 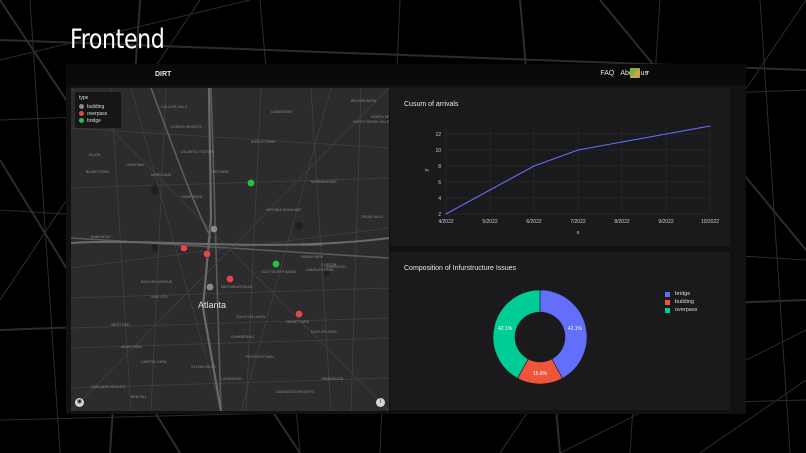 I want to click on y-tick-label: 10, so click(x=438, y=151).